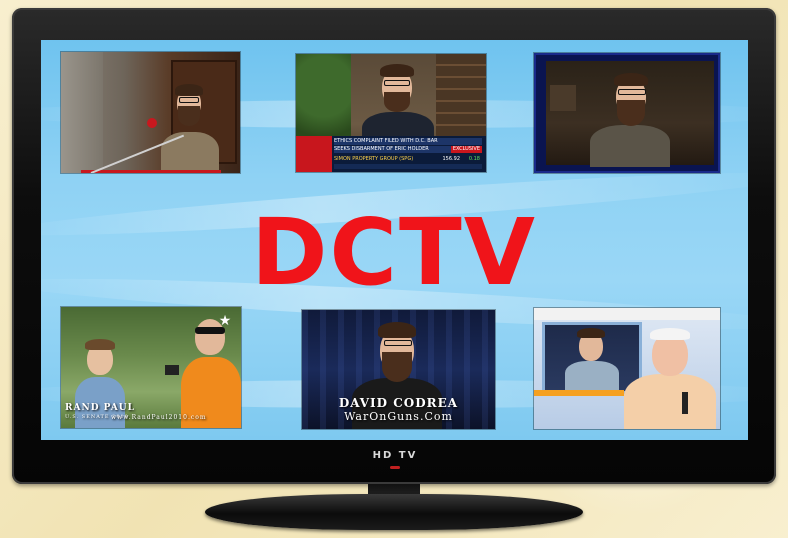  I want to click on host-jacket, so click(670, 401).